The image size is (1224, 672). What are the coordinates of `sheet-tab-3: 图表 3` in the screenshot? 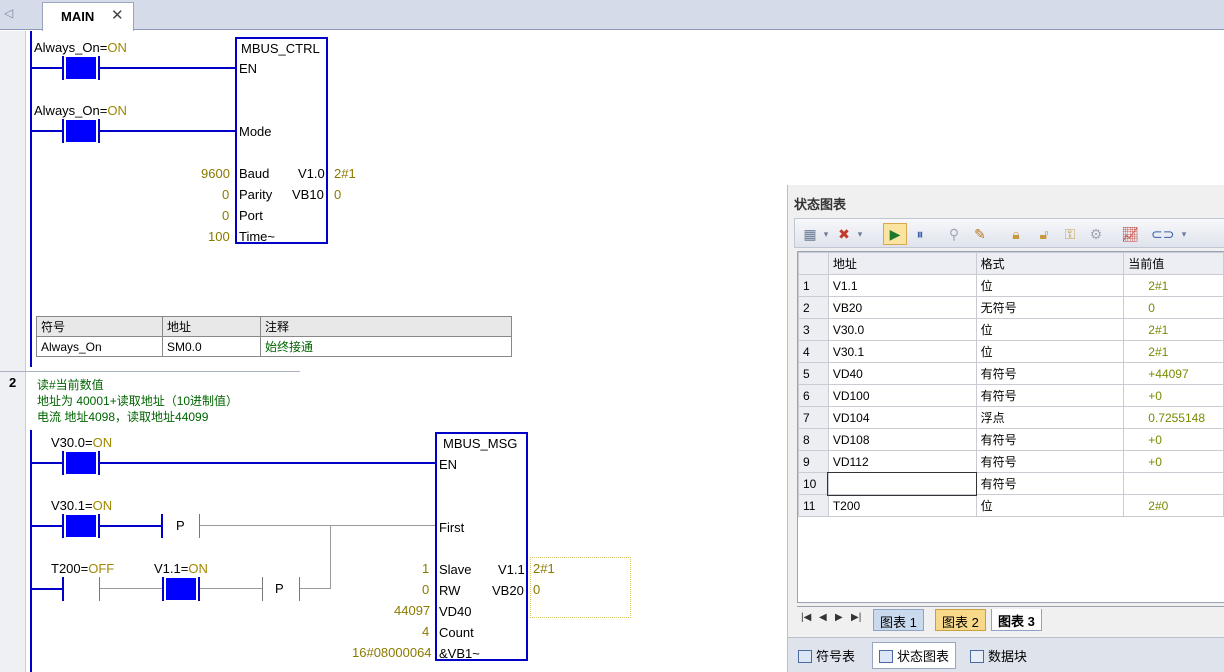 It's located at (1016, 620).